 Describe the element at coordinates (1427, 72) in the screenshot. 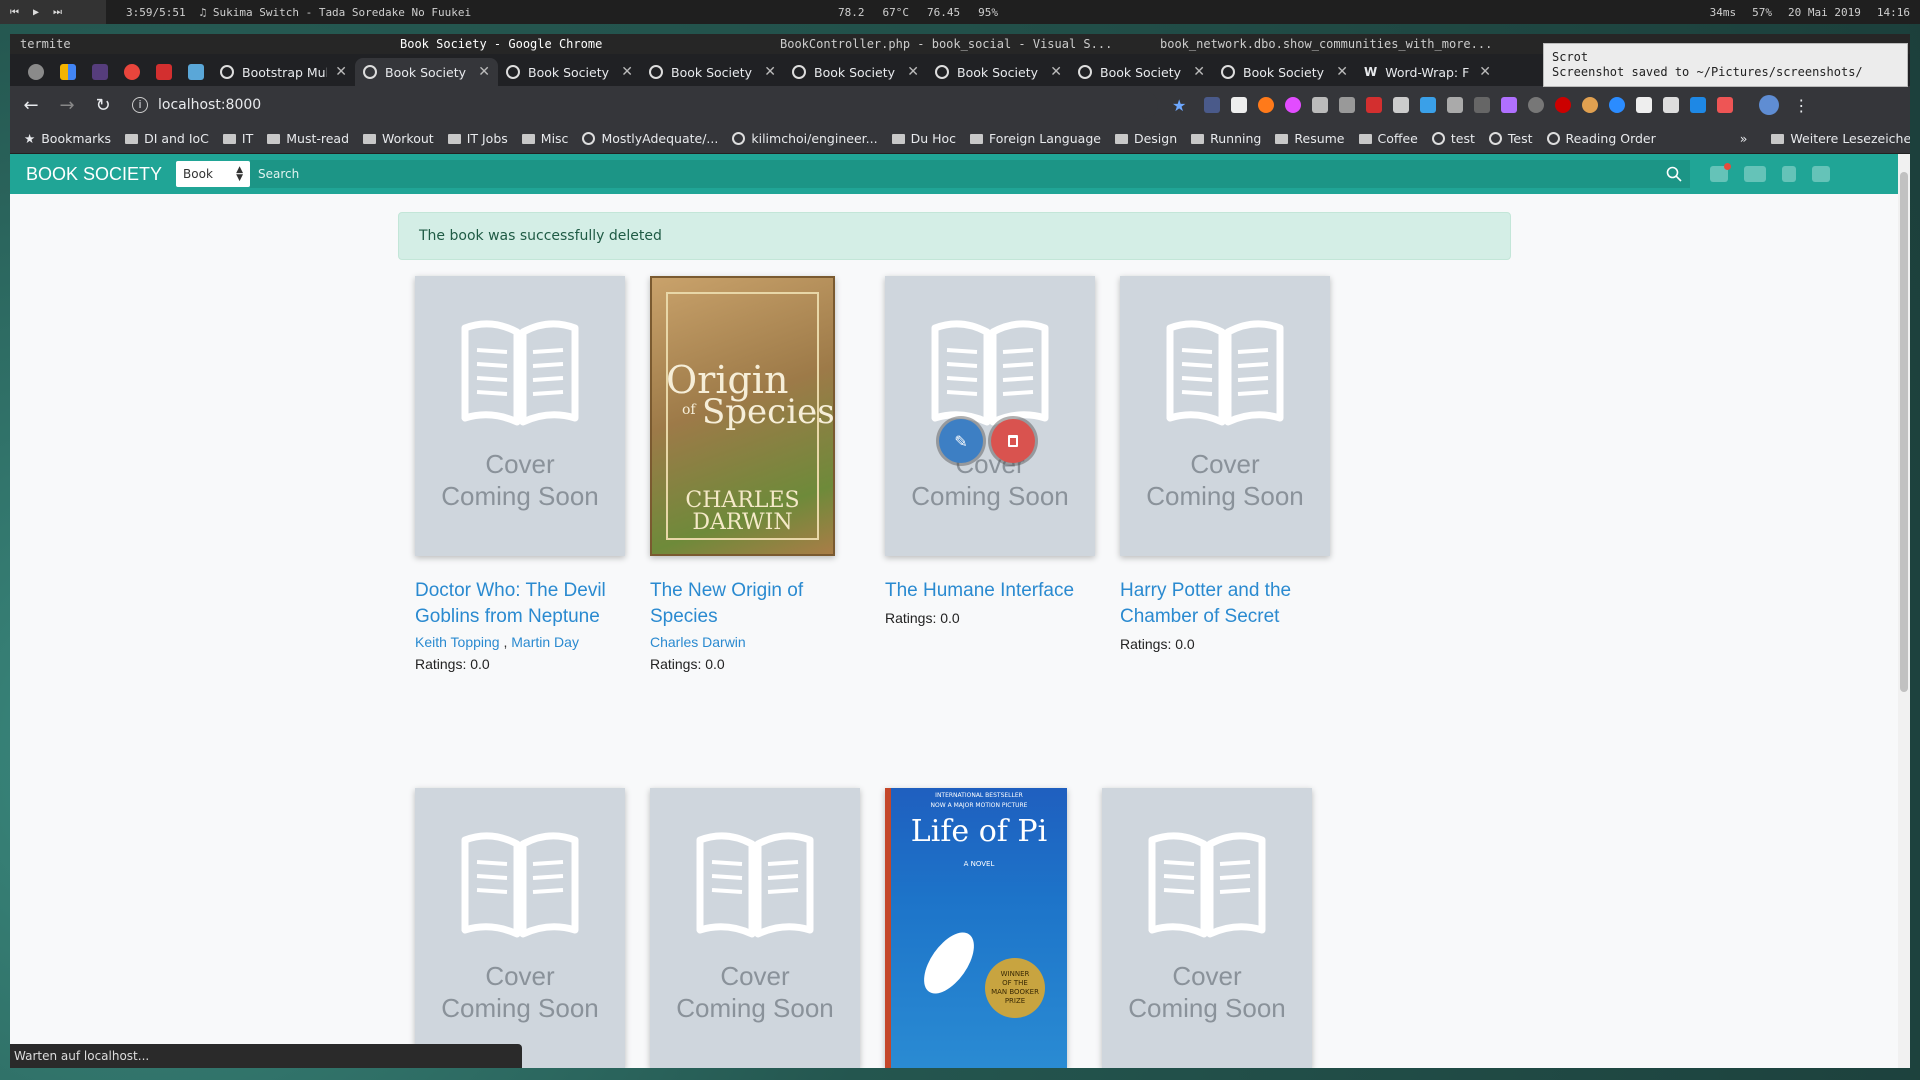

I see `tab-8: W Word-Wrap: F ✕` at that location.